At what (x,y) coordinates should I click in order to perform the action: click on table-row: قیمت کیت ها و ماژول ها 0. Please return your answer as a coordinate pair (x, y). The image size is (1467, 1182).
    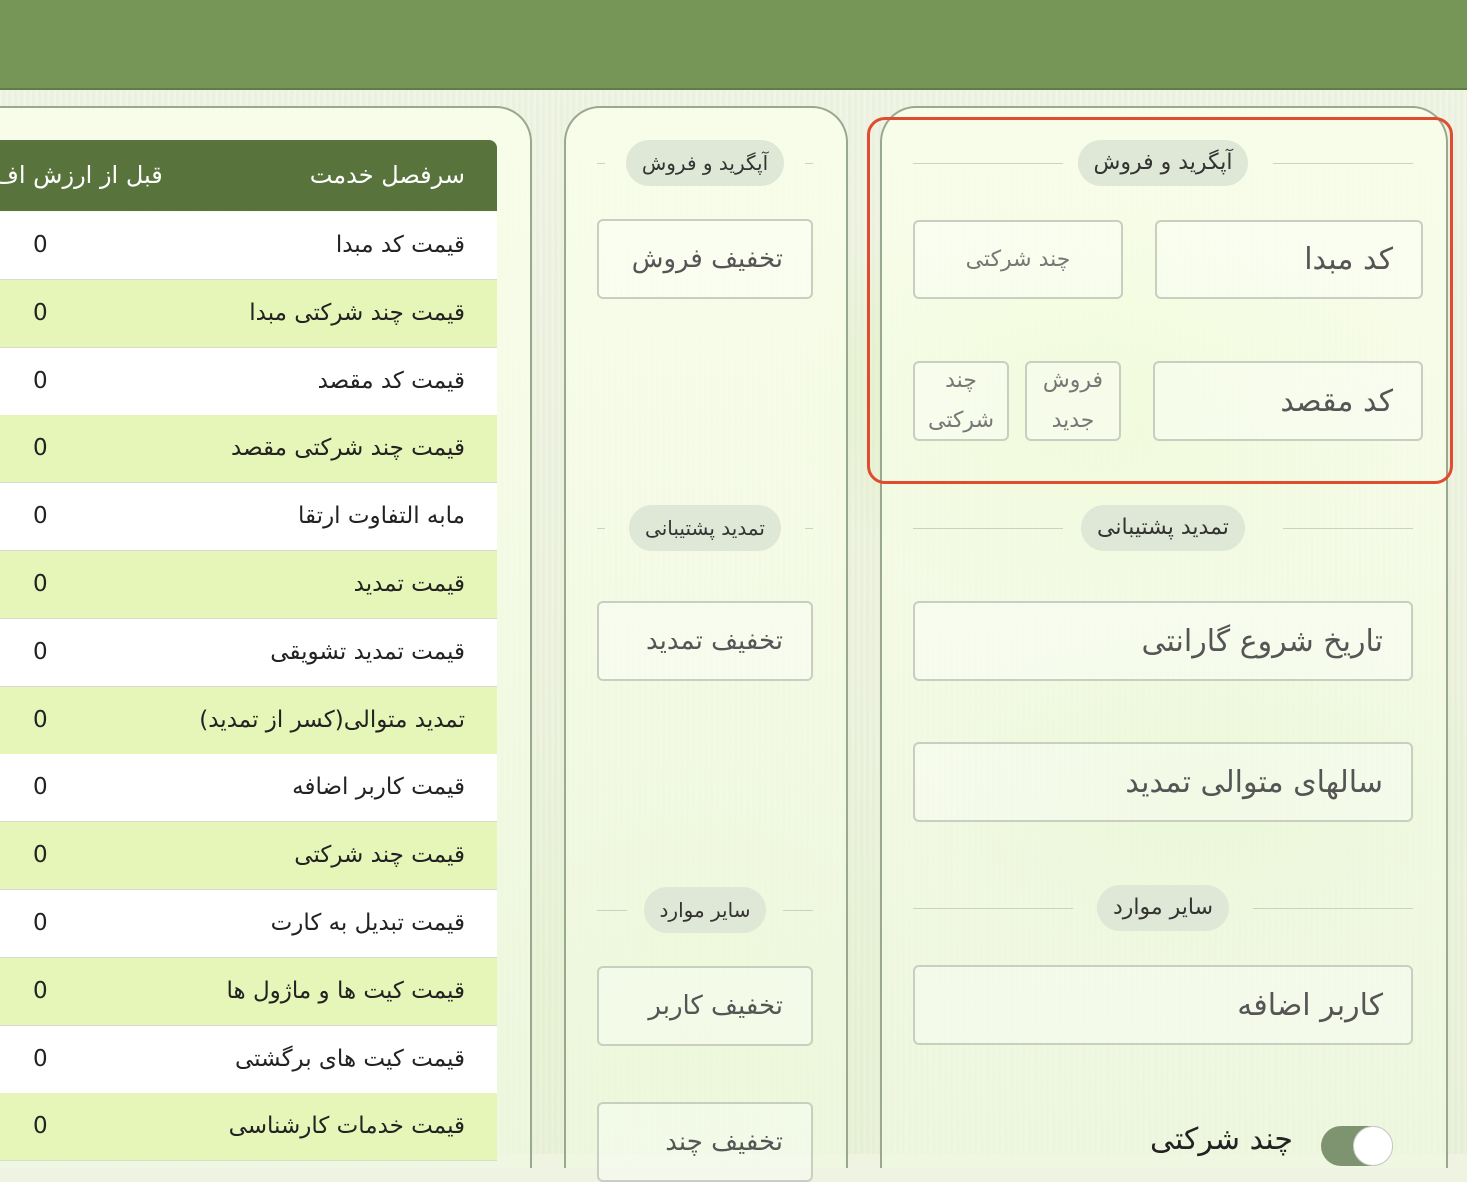
    Looking at the image, I should click on (248, 991).